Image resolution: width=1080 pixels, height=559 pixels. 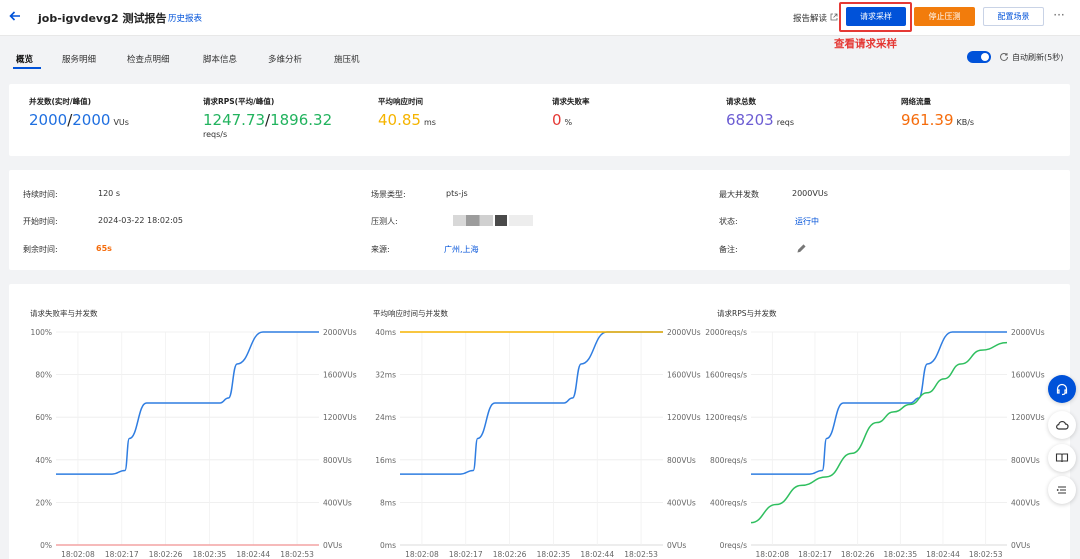 What do you see at coordinates (91, 120) in the screenshot?
I see `metric-value-peak: 2000` at bounding box center [91, 120].